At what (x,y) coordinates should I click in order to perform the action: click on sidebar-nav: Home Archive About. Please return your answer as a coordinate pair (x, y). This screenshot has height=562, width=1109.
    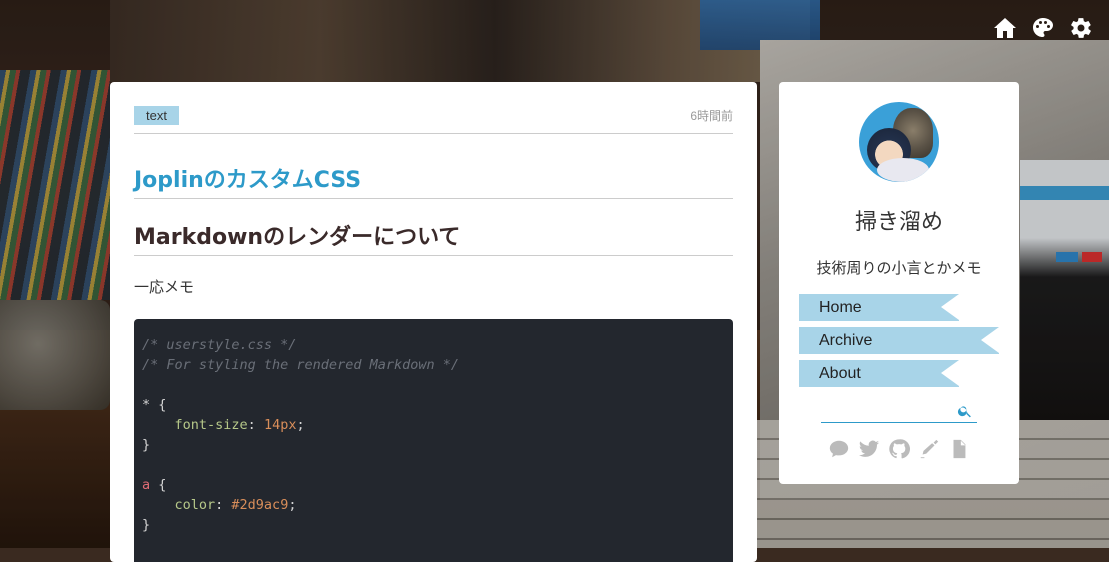
    Looking at the image, I should click on (899, 343).